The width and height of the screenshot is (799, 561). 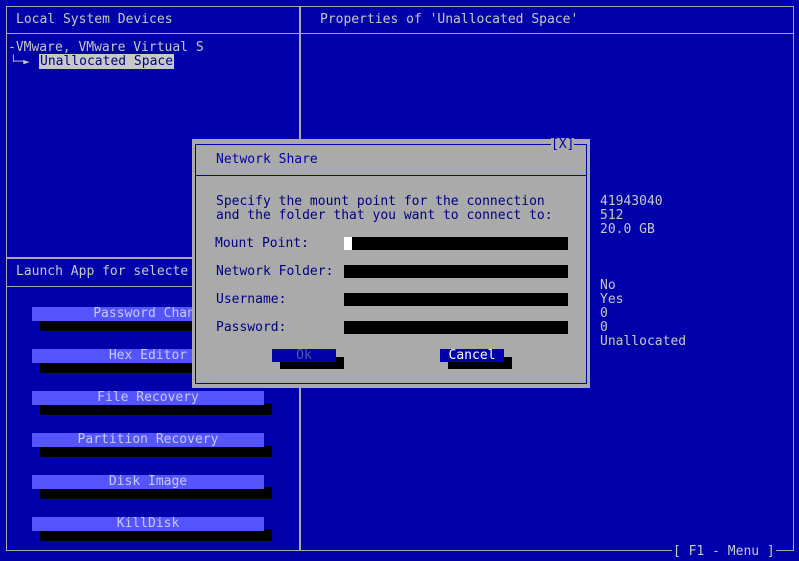 I want to click on dialog-title: Network Share, so click(x=267, y=159).